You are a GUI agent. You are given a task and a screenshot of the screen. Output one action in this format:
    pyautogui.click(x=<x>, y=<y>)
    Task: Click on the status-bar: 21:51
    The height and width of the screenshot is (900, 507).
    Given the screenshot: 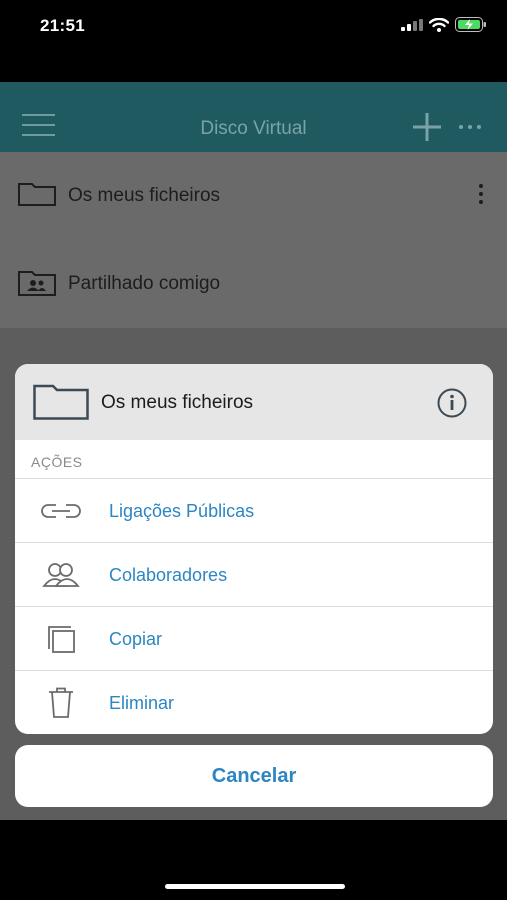 What is the action you would take?
    pyautogui.click(x=253, y=30)
    